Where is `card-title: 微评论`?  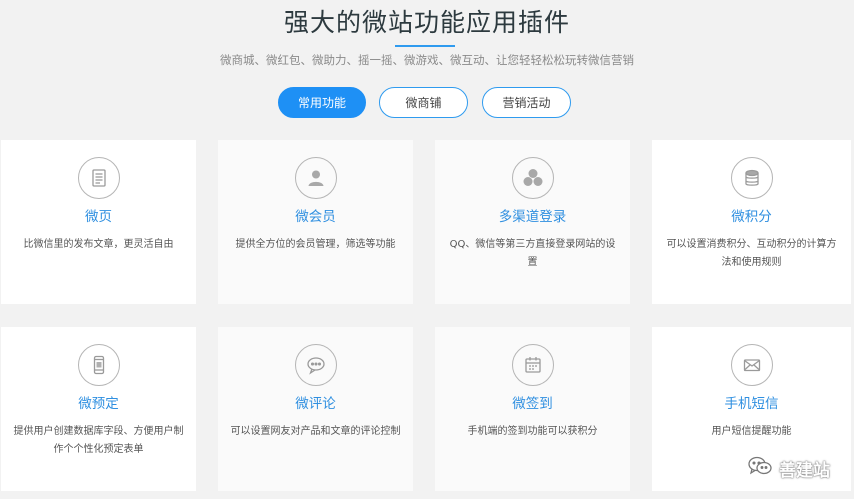 card-title: 微评论 is located at coordinates (315, 404).